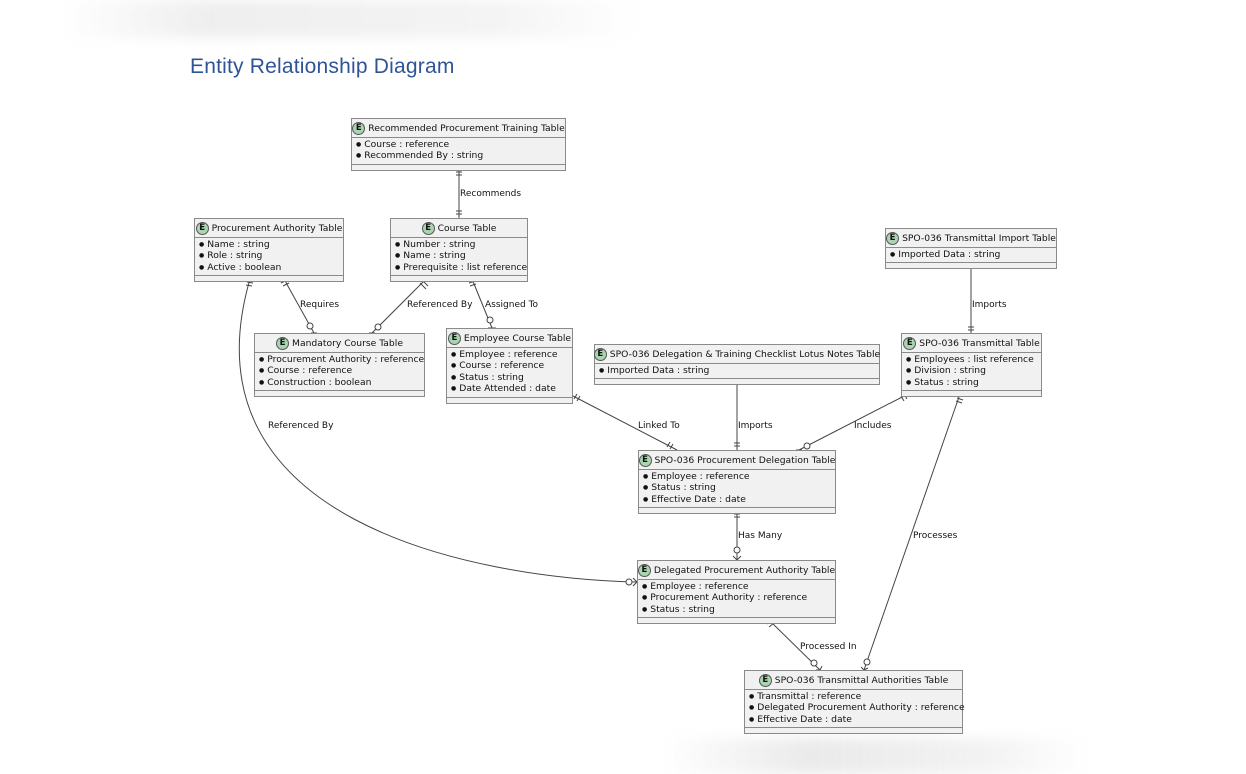 Image resolution: width=1246 pixels, height=774 pixels. I want to click on entity-title: Mandatory Course Table, so click(347, 343).